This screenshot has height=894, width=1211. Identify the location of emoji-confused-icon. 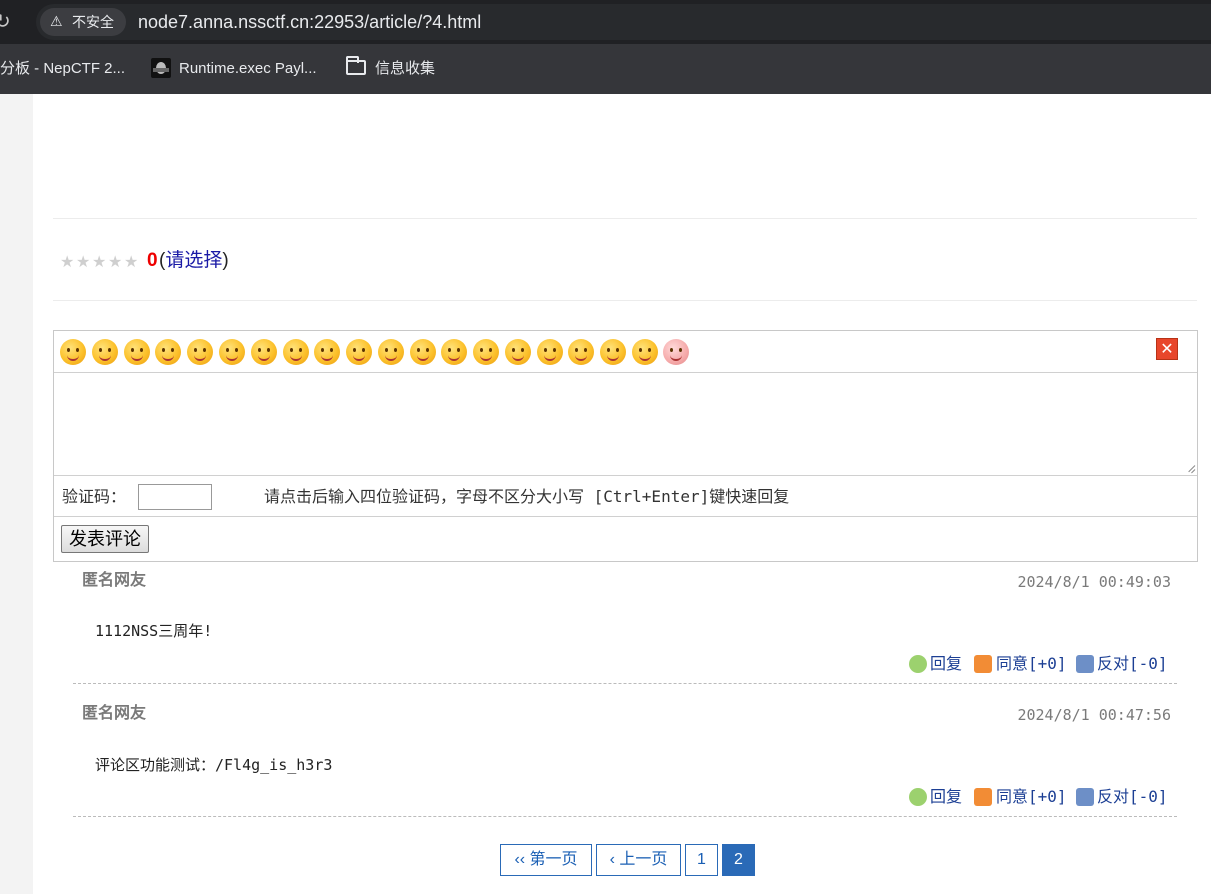
(486, 352).